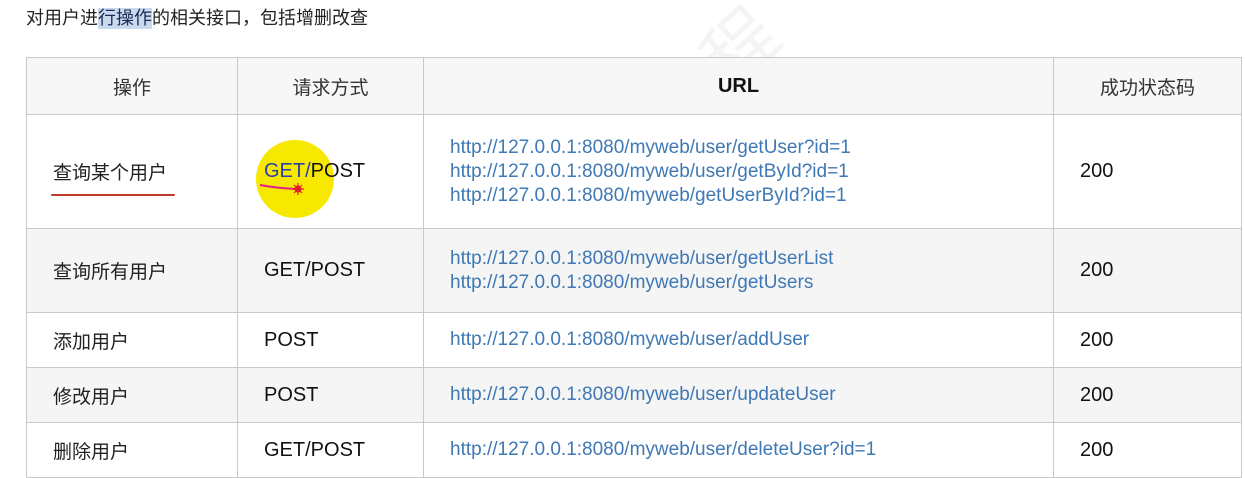 This screenshot has height=478, width=1245. I want to click on operation-cell: 查询某个用户, so click(132, 171).